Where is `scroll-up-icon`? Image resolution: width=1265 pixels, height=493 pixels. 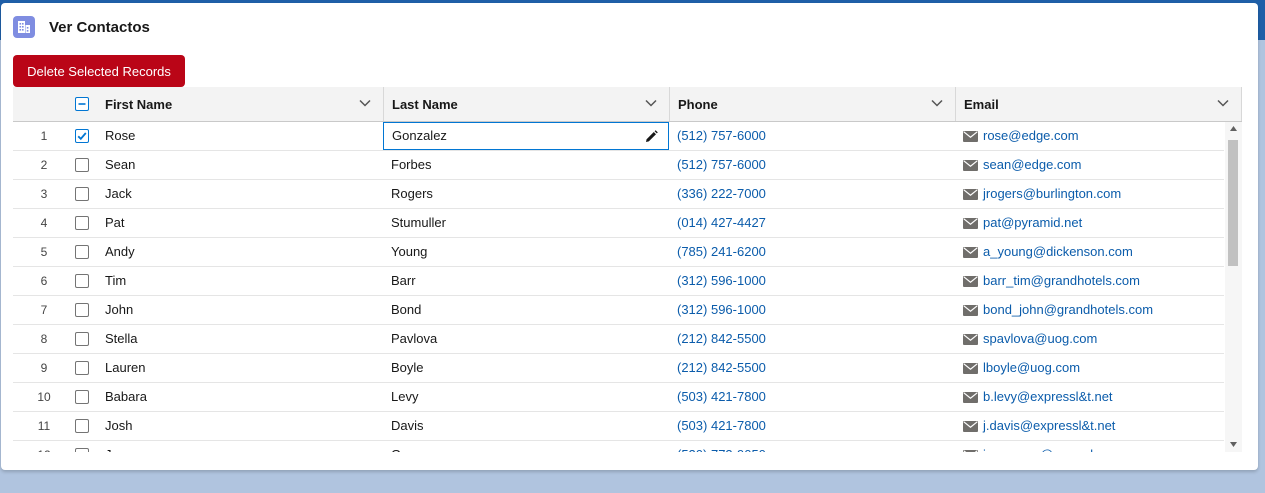 scroll-up-icon is located at coordinates (1233, 128).